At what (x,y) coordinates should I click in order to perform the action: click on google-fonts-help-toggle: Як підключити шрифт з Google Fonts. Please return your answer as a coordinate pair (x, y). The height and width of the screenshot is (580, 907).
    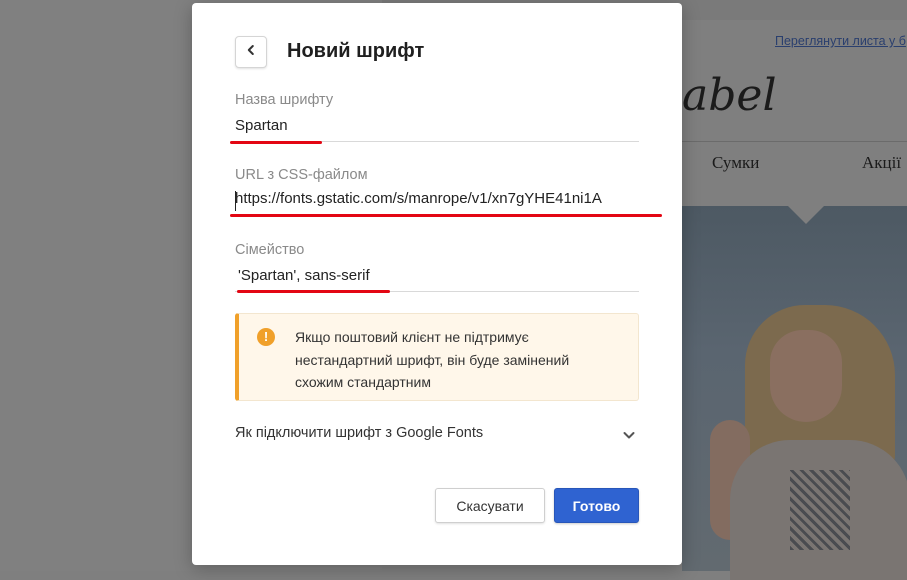
    Looking at the image, I should click on (359, 433).